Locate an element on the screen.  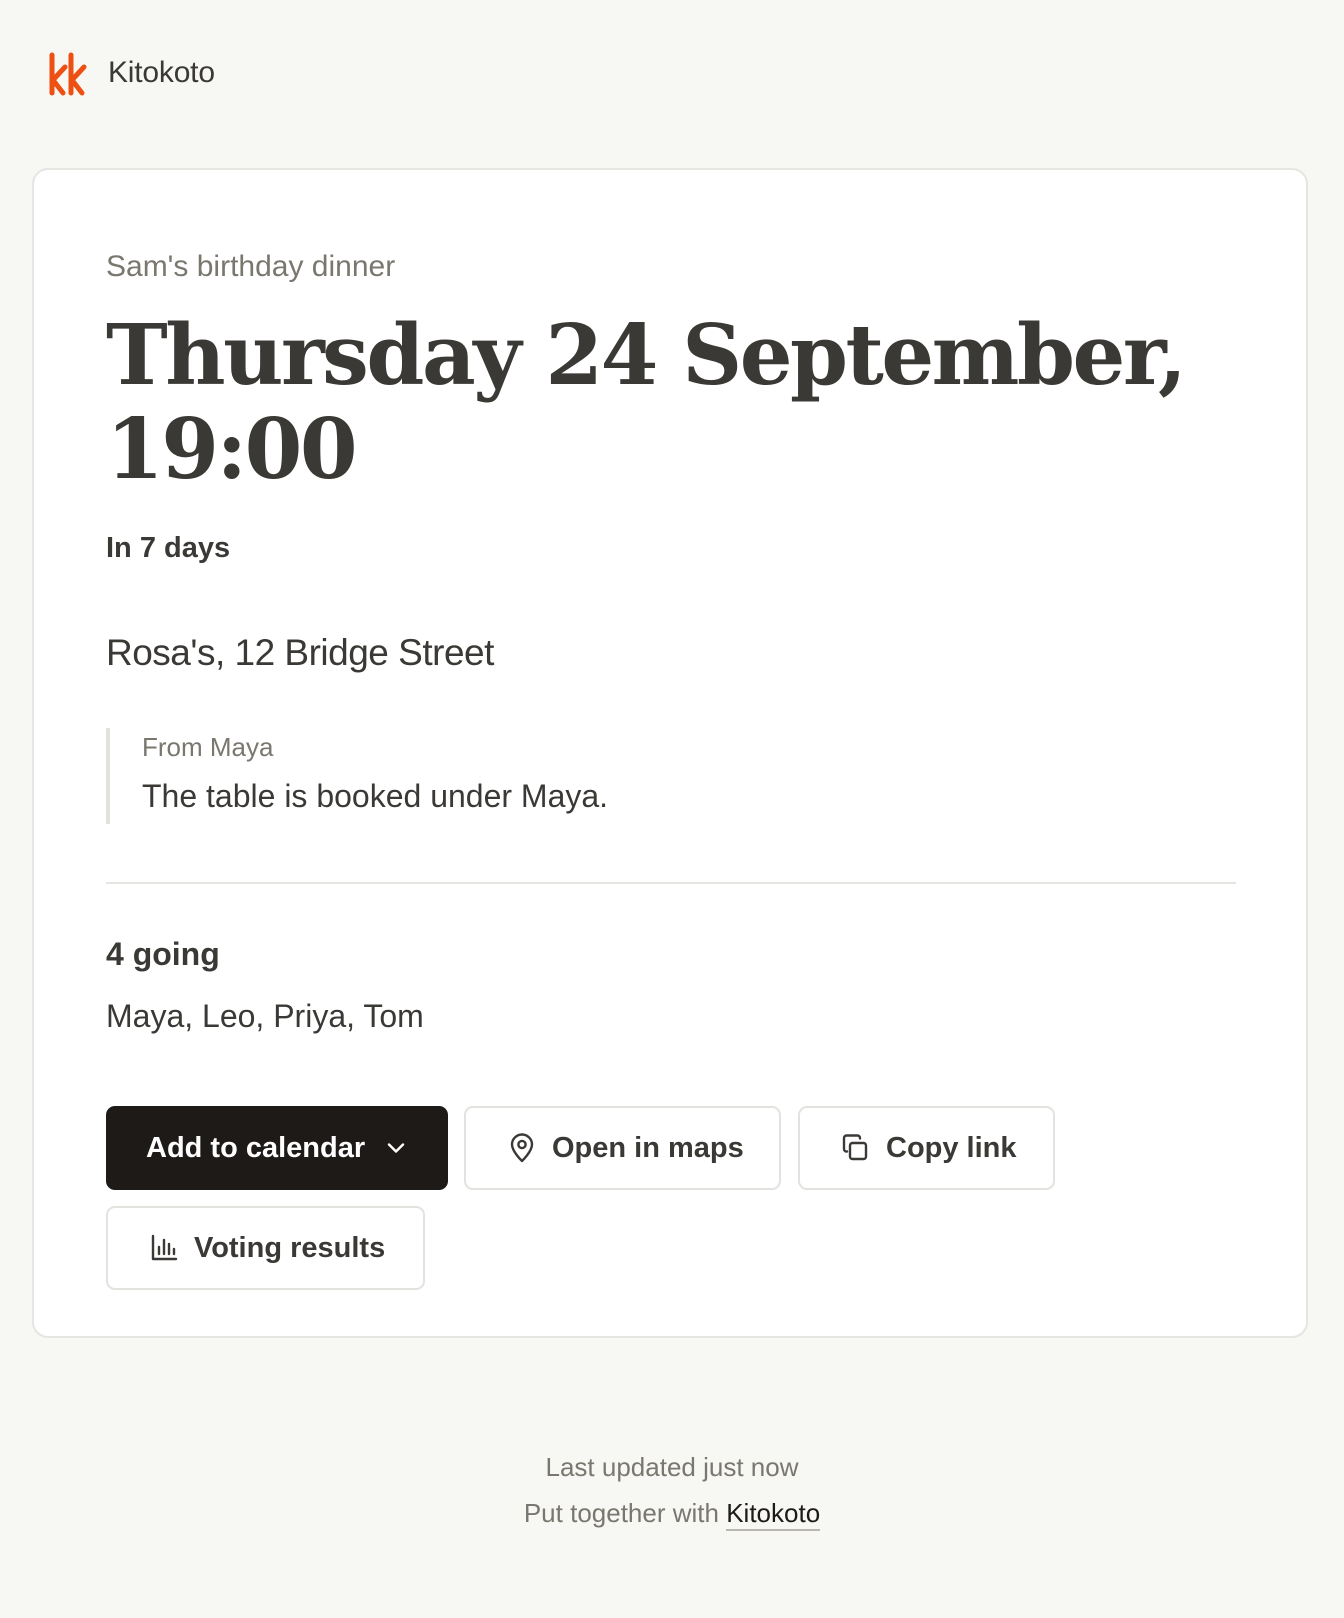
event-location: Rosa's, 12 Bridge Street is located at coordinates (300, 652).